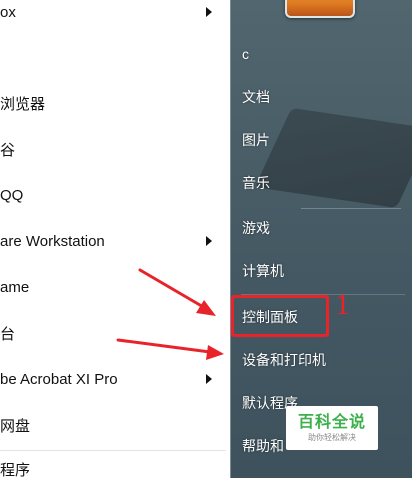  I want to click on user-avatar, so click(320, 9).